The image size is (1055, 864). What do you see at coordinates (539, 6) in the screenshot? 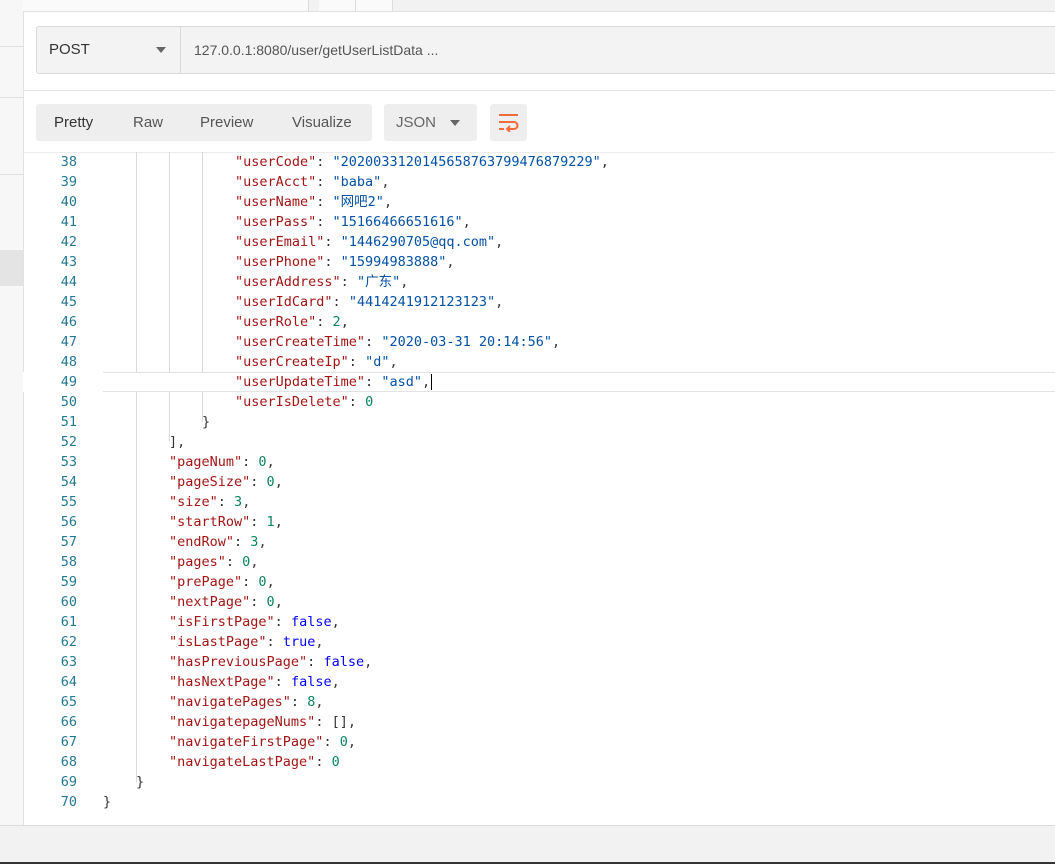
I see `request-tab-strip` at bounding box center [539, 6].